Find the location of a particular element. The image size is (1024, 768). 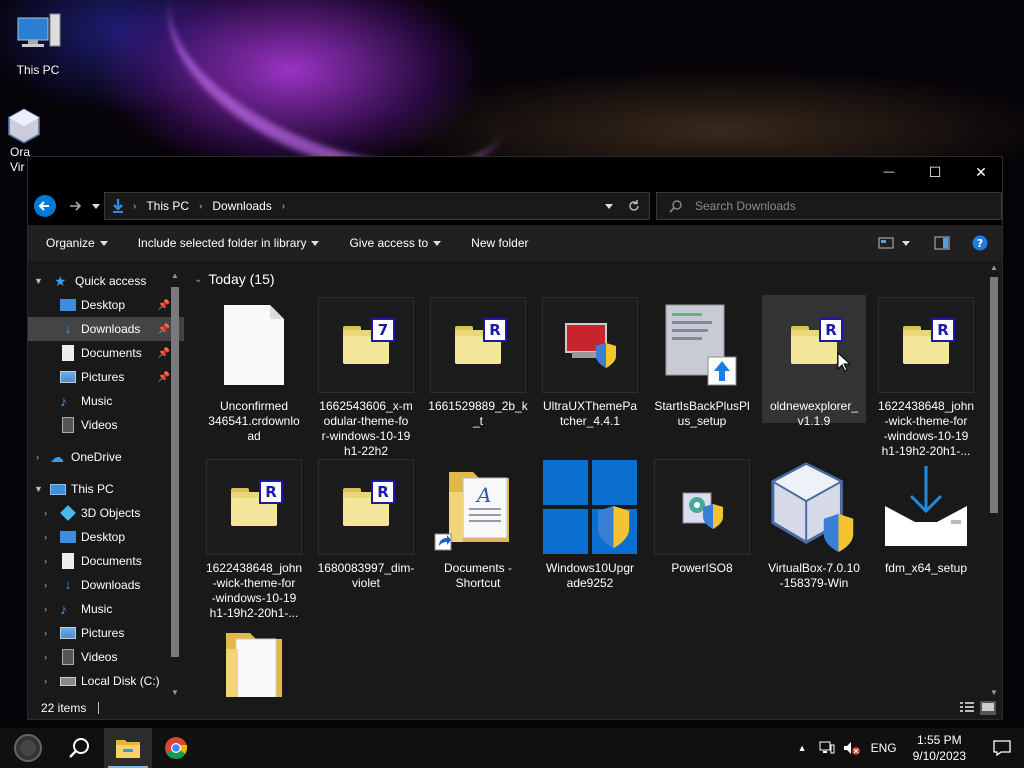

title-bar: — ☐ ✕ is located at coordinates (515, 172).